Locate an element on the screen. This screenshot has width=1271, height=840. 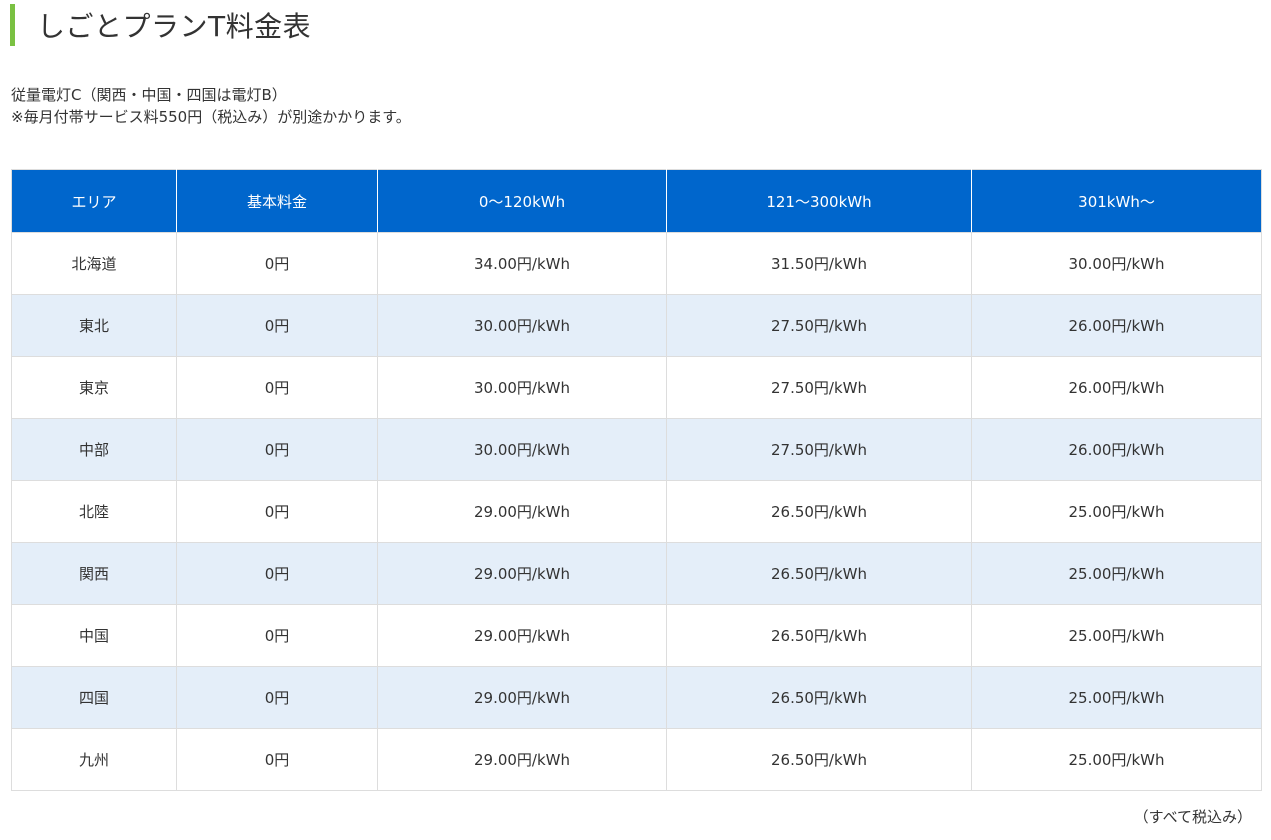
table-row: 中部 0円 30.00円/kWh 27.50円/kWh 26.00円/kWh is located at coordinates (636, 449).